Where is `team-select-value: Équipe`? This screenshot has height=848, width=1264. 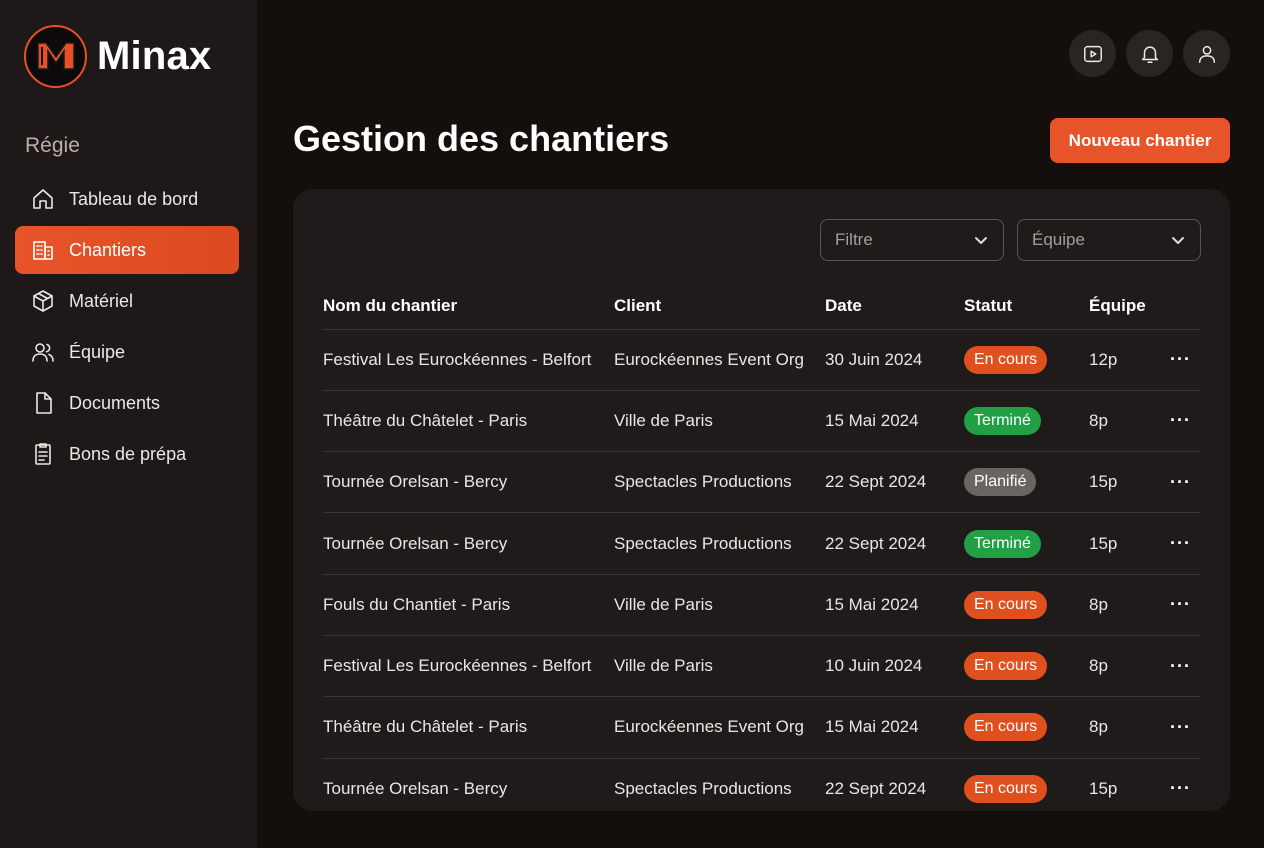 team-select-value: Équipe is located at coordinates (1058, 239).